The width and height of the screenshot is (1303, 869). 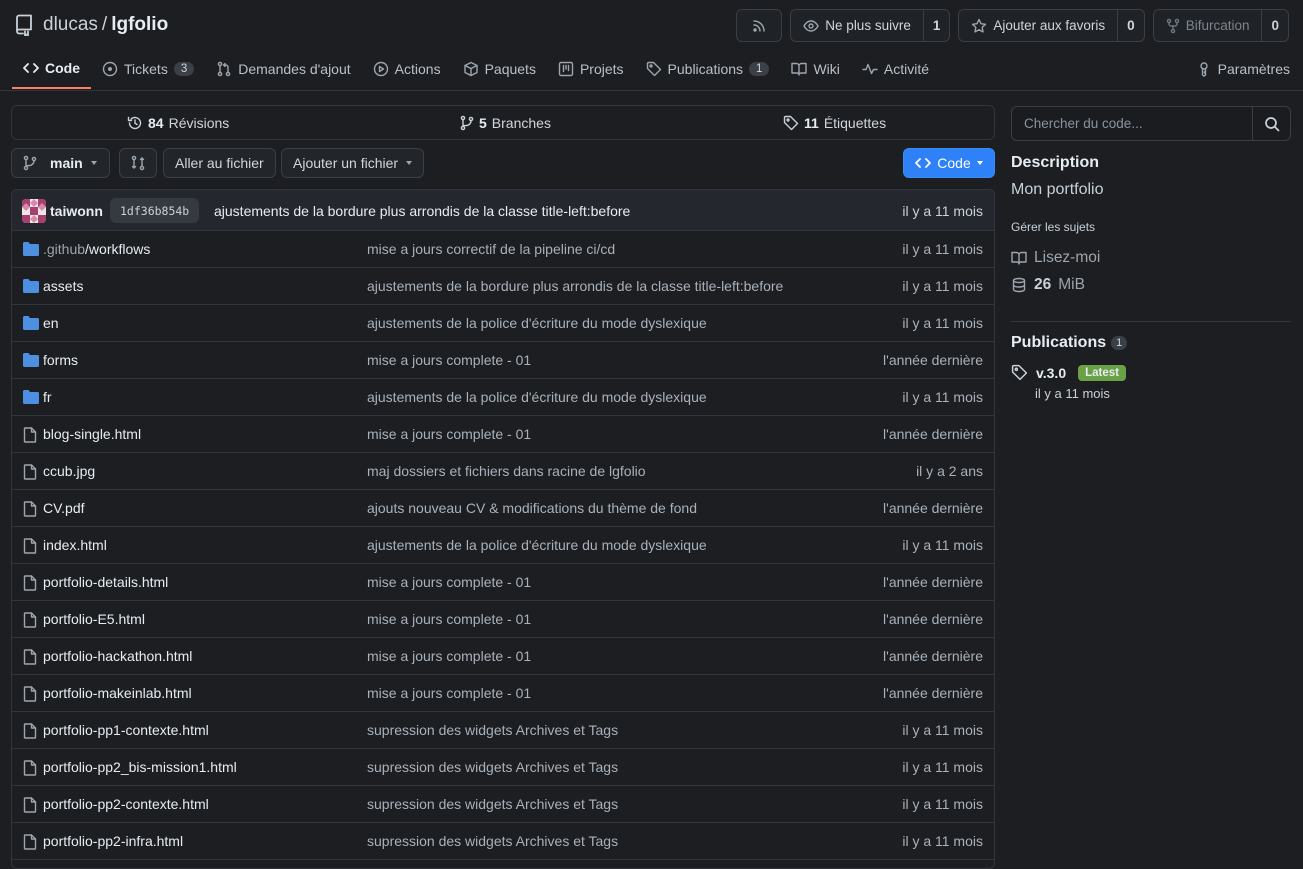 What do you see at coordinates (117, 656) in the screenshot?
I see `file-name-link: portfolio-hackathon.html` at bounding box center [117, 656].